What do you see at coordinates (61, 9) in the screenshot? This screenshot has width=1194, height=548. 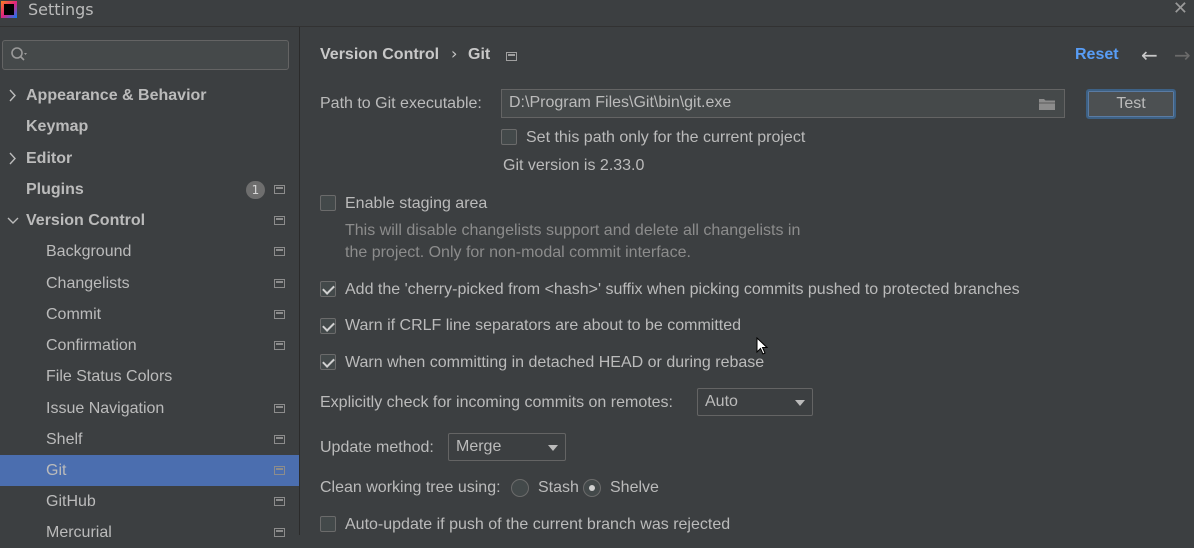 I see `window-title: Settings` at bounding box center [61, 9].